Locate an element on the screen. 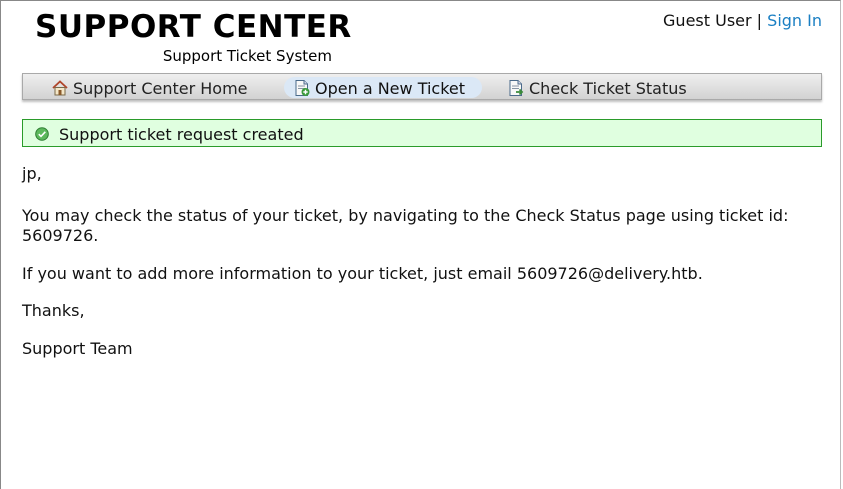  nav-item-label: Open a New Ticket is located at coordinates (390, 88).